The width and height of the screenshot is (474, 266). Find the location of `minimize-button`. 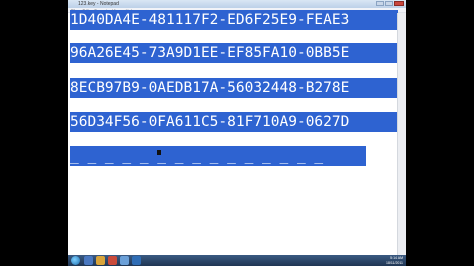

minimize-button is located at coordinates (380, 3).